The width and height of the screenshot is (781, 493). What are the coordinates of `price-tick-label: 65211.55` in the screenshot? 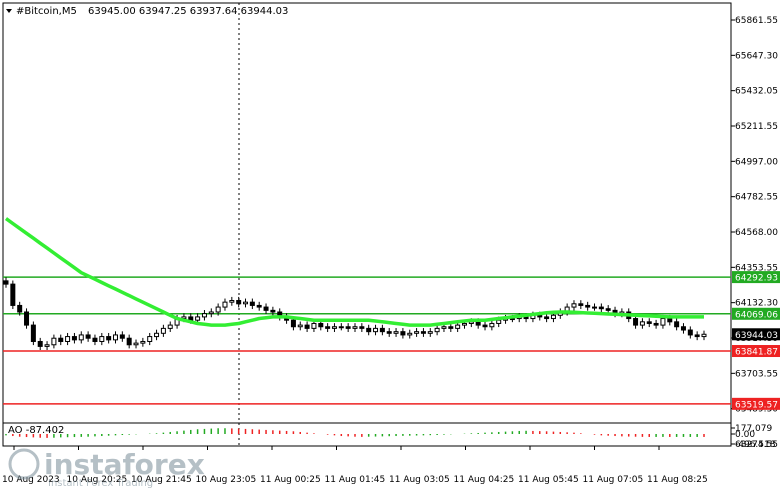 It's located at (756, 127).